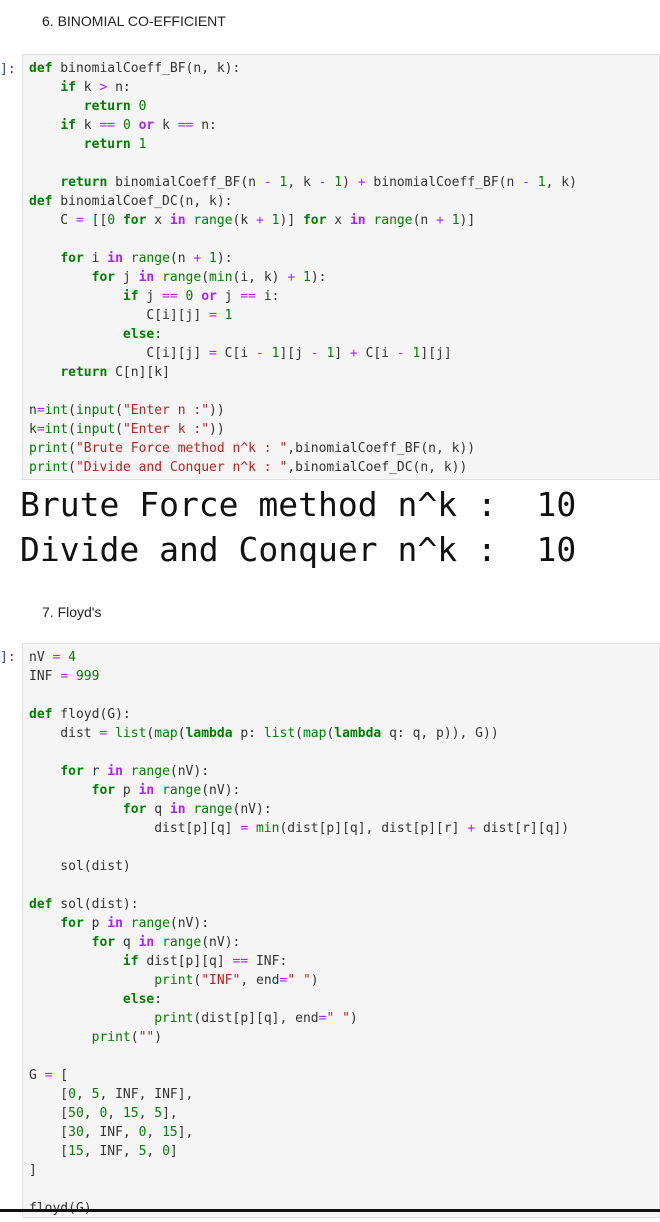 This screenshot has width=660, height=1222. What do you see at coordinates (217, 429) in the screenshot?
I see `code-token: ))` at bounding box center [217, 429].